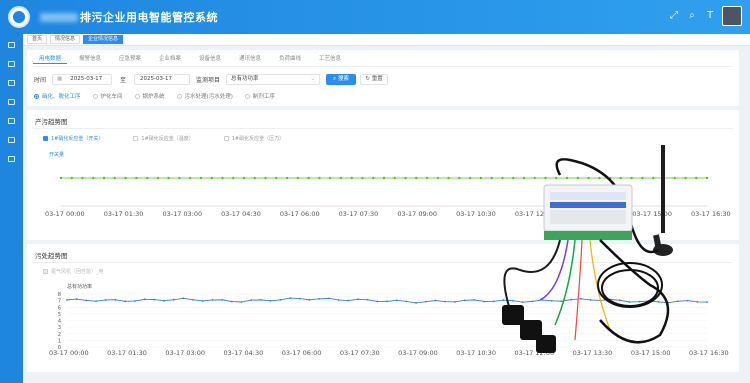  What do you see at coordinates (56, 154) in the screenshot?
I see `chart1-ylabel: 开关量` at bounding box center [56, 154].